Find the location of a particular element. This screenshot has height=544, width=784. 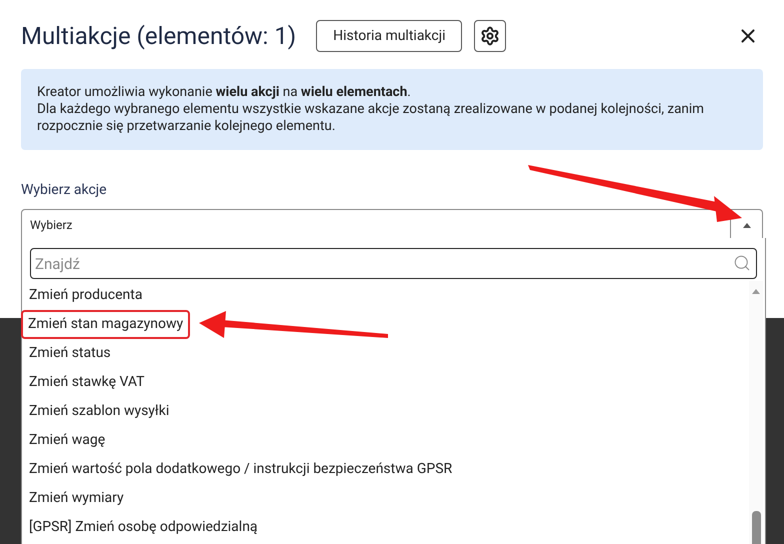

option-item: [GPSR] Zmień osobę odpowiedzialną is located at coordinates (142, 527).